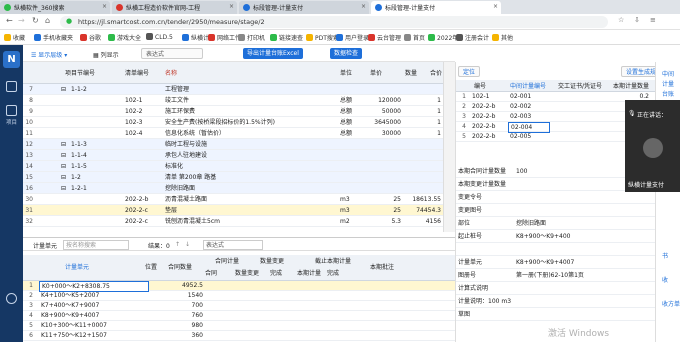 Image resolution: width=680 pixels, height=342 pixels. What do you see at coordinates (186, 155) in the screenshot?
I see `name-cell: 承包人驻地建设` at bounding box center [186, 155].